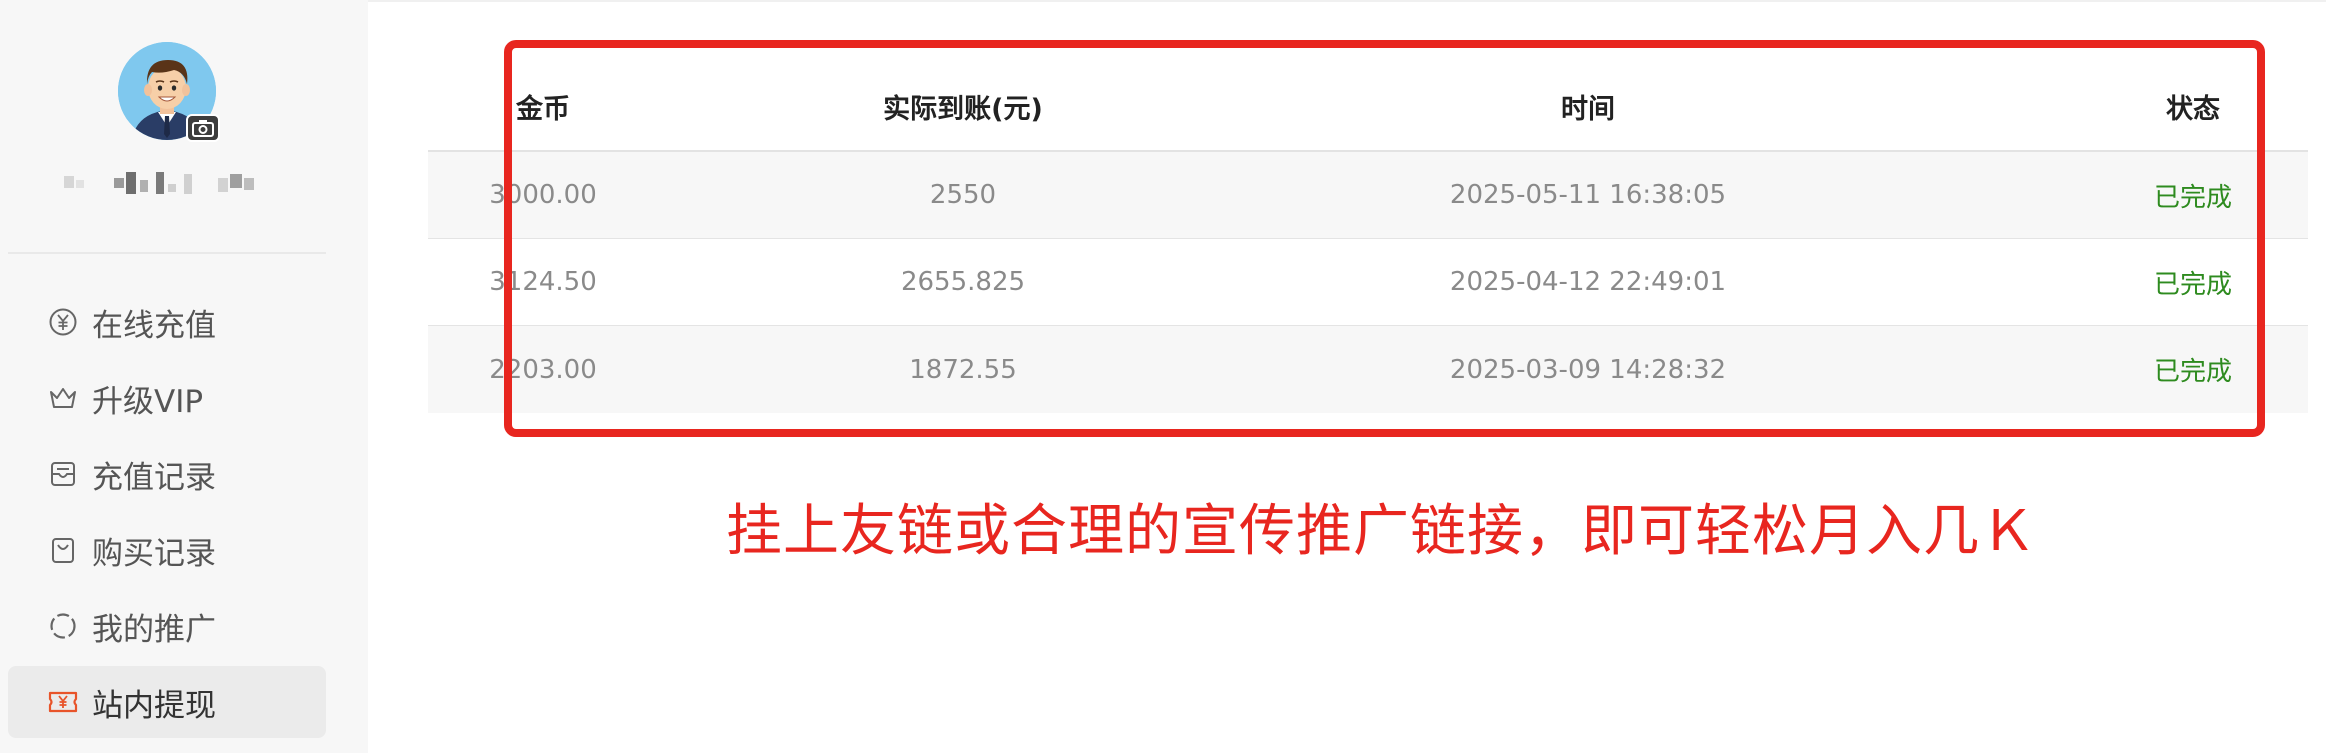 The width and height of the screenshot is (2326, 753). Describe the element at coordinates (167, 253) in the screenshot. I see `sidebar-divider` at that location.